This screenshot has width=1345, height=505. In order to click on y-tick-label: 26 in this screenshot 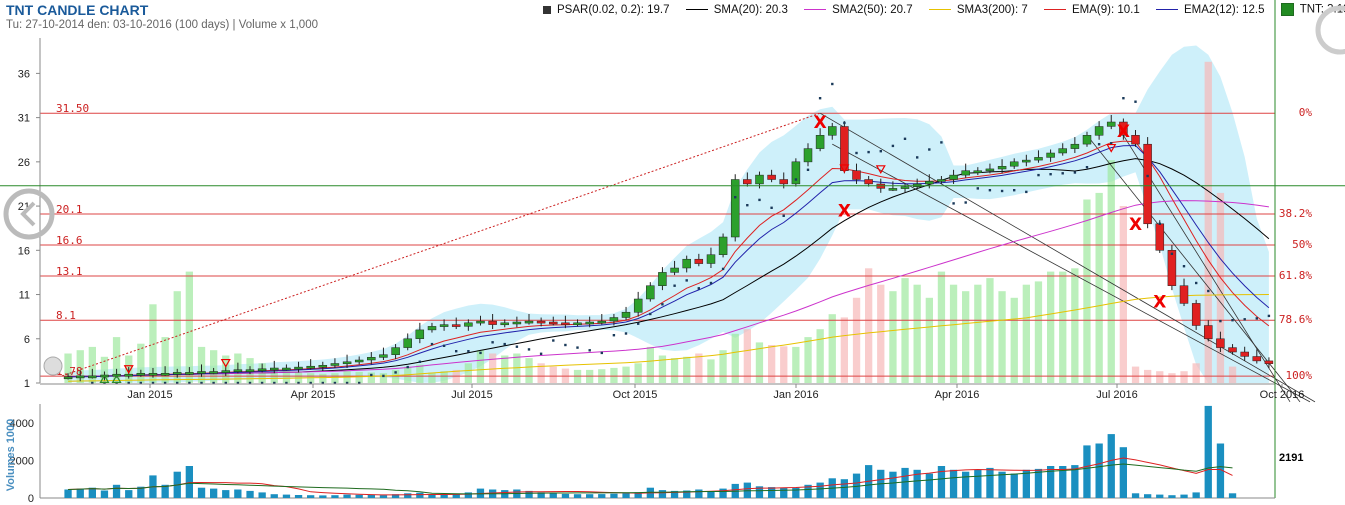, I will do `click(24, 163)`.